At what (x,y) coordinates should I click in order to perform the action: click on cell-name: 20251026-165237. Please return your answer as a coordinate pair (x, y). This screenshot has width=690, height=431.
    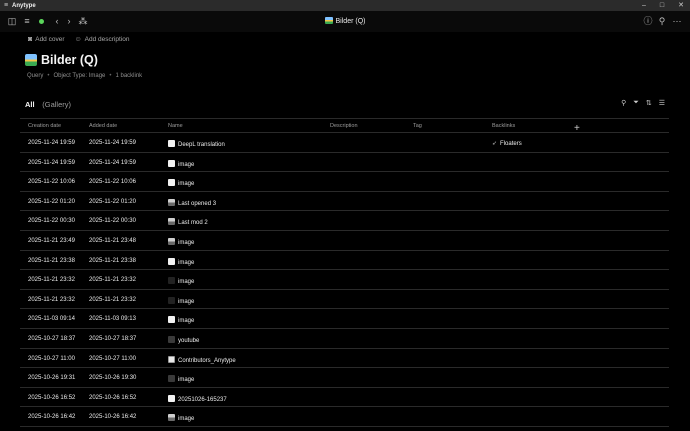
    Looking at the image, I should click on (197, 398).